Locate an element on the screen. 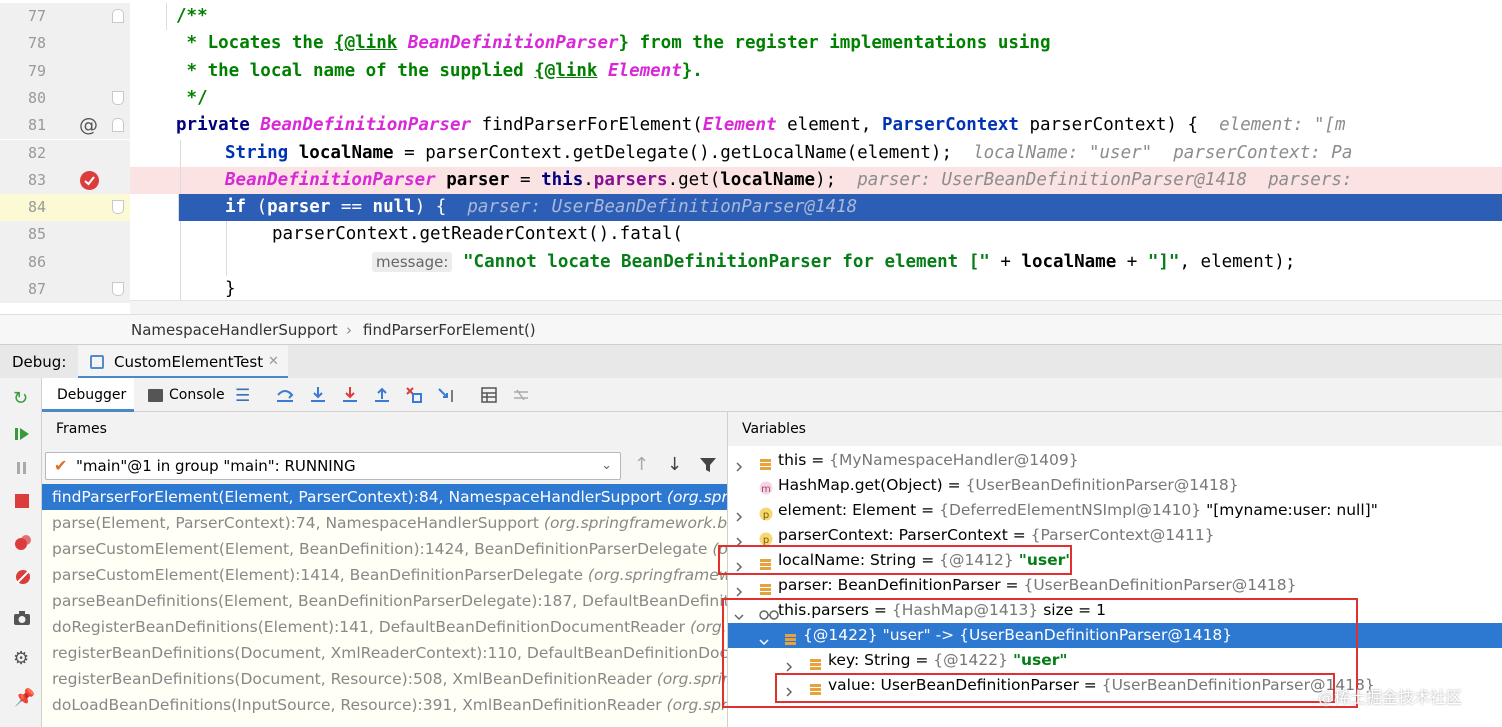 This screenshot has width=1502, height=727. annotation-box-value is located at coordinates (1055, 688).